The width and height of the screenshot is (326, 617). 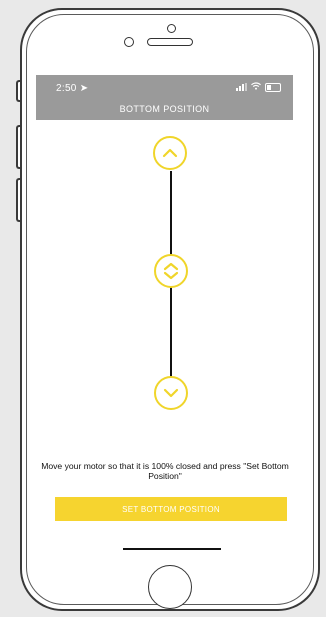 I want to click on wifi-icon, so click(x=256, y=87).